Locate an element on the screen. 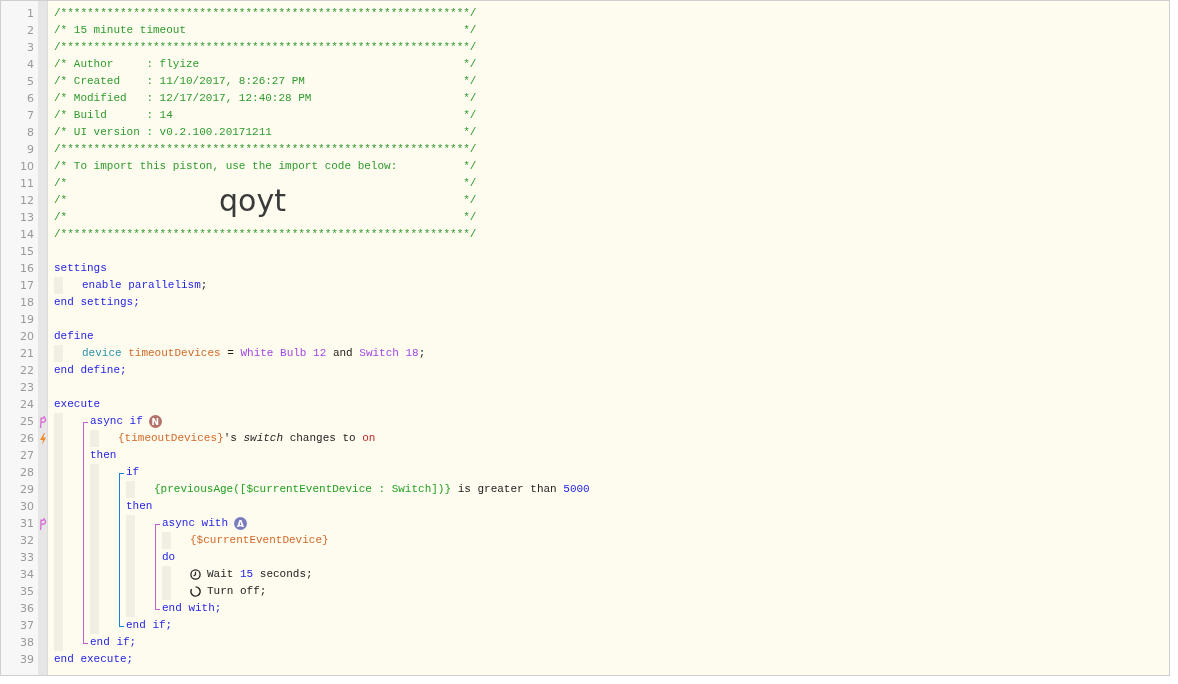 The width and height of the screenshot is (1178, 684). code-text: Turn off; is located at coordinates (237, 591).